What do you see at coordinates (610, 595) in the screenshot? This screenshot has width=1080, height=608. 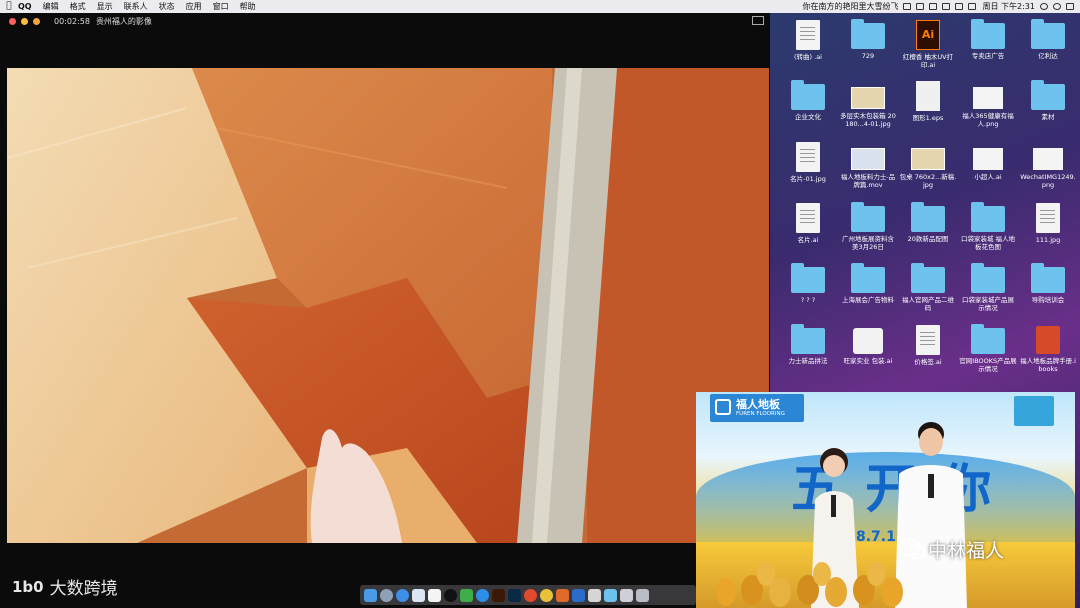 I see `folder-dock-icon` at bounding box center [610, 595].